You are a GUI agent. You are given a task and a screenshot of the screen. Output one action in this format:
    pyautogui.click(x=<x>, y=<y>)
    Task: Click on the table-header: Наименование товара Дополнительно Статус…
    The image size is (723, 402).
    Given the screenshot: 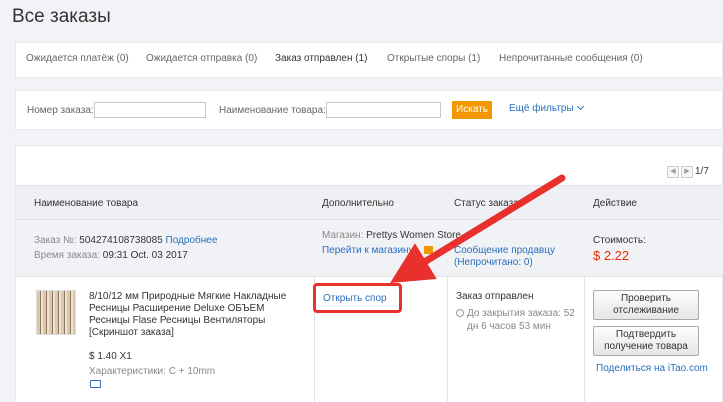 What is the action you would take?
    pyautogui.click(x=369, y=202)
    